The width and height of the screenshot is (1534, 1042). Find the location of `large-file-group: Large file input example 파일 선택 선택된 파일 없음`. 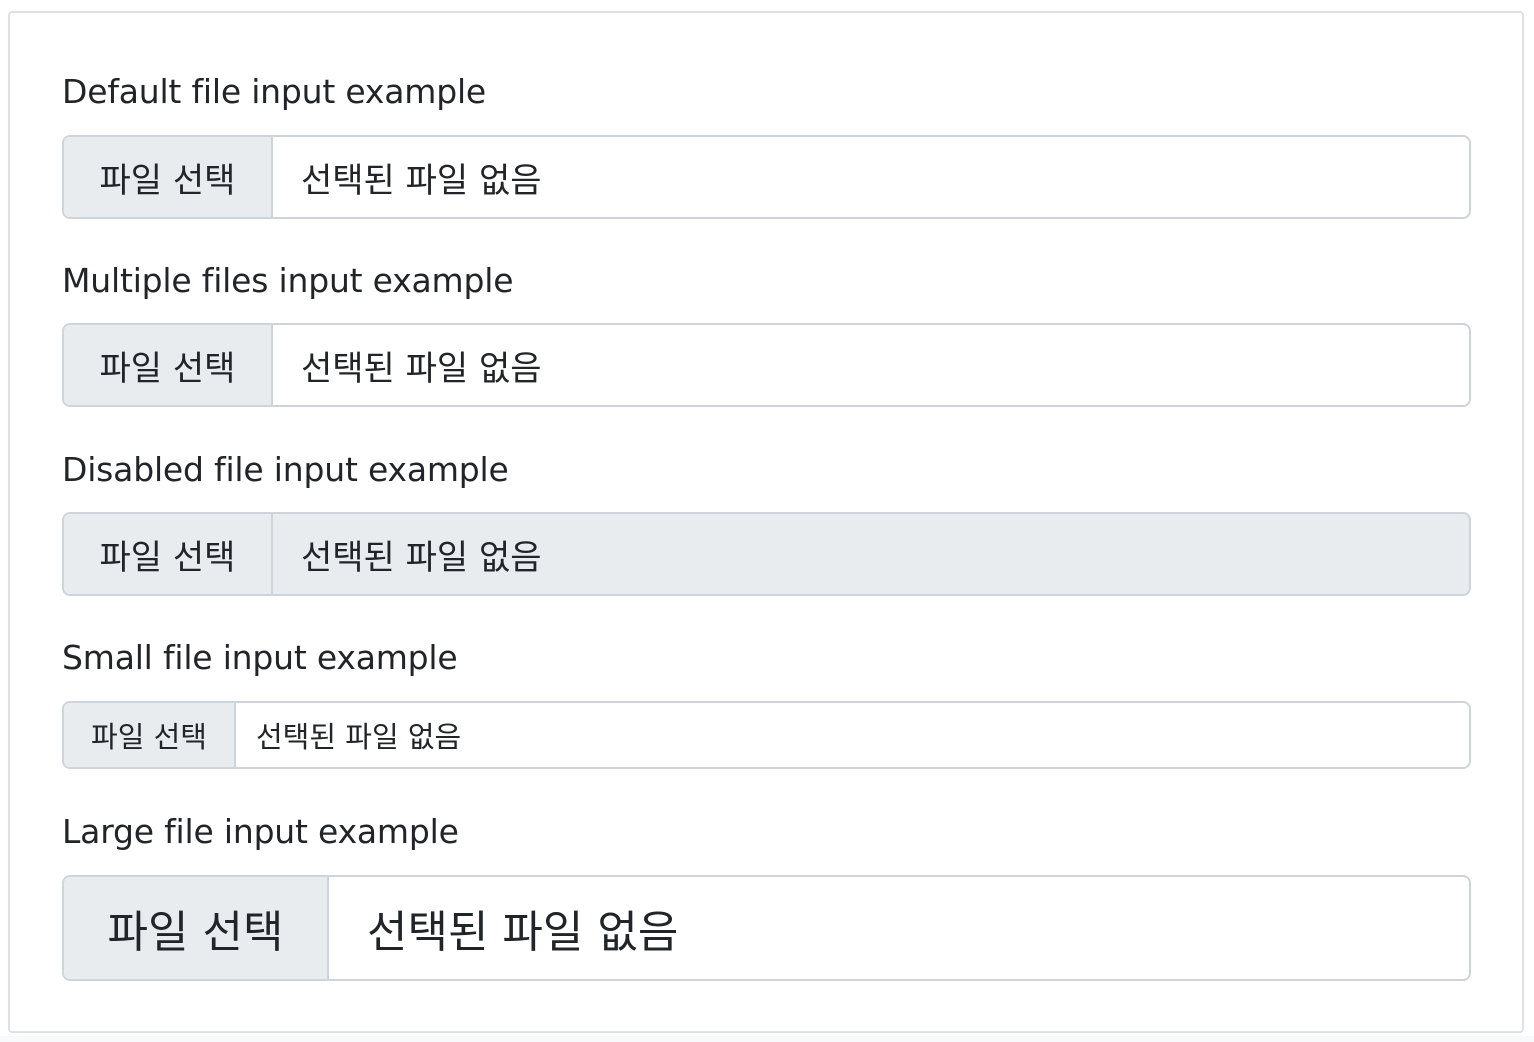

large-file-group: Large file input example 파일 선택 선택된 파일 없음 is located at coordinates (766, 896).